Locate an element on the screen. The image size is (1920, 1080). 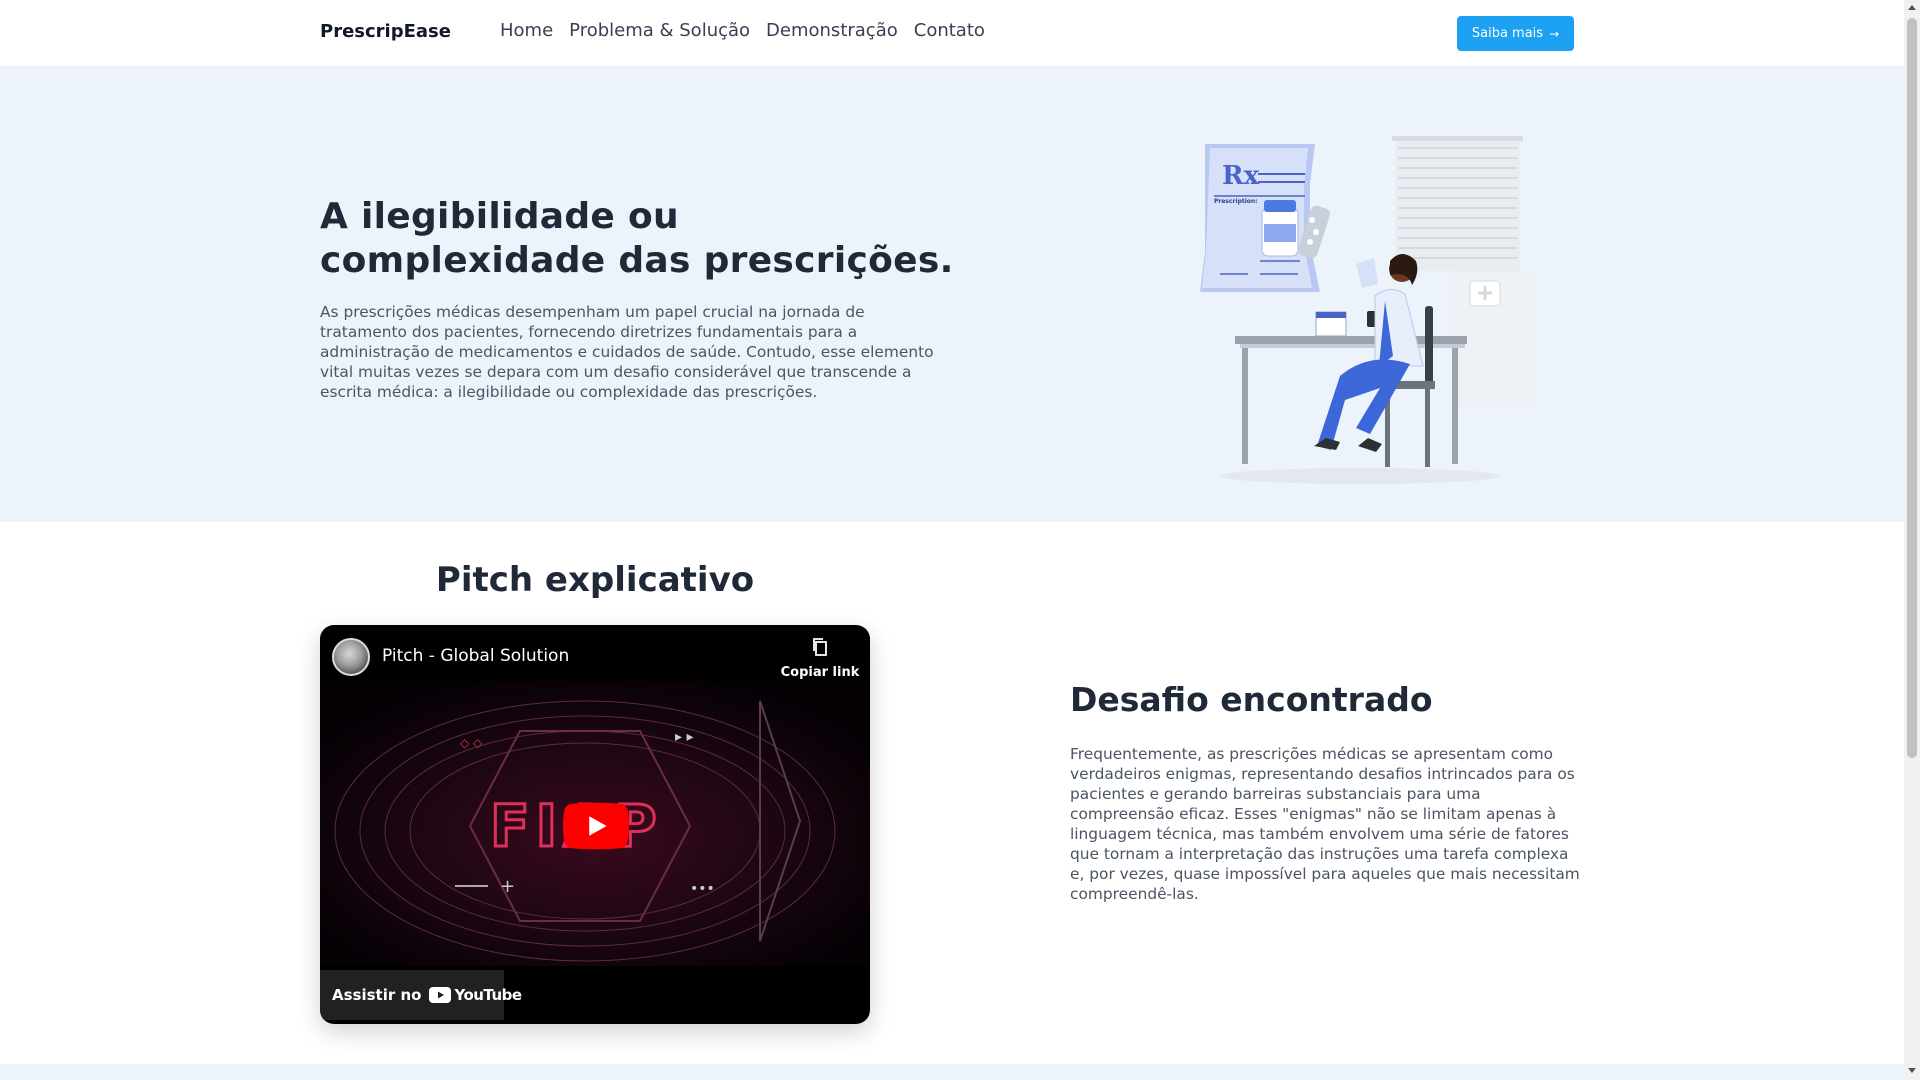
saiba-mais-label: Saiba mais is located at coordinates (1507, 33).